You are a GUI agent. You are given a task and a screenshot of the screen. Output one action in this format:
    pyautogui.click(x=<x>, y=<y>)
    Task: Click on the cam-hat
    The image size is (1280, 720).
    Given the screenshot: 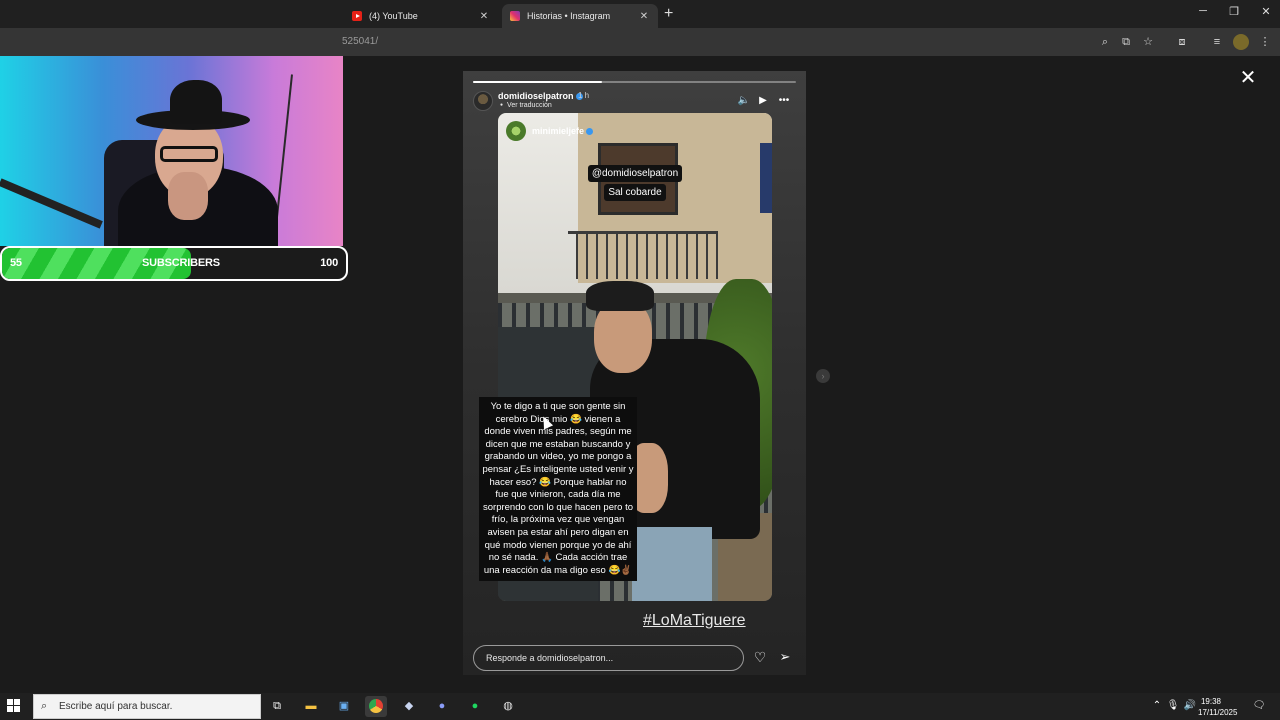 What is the action you would take?
    pyautogui.click(x=196, y=102)
    